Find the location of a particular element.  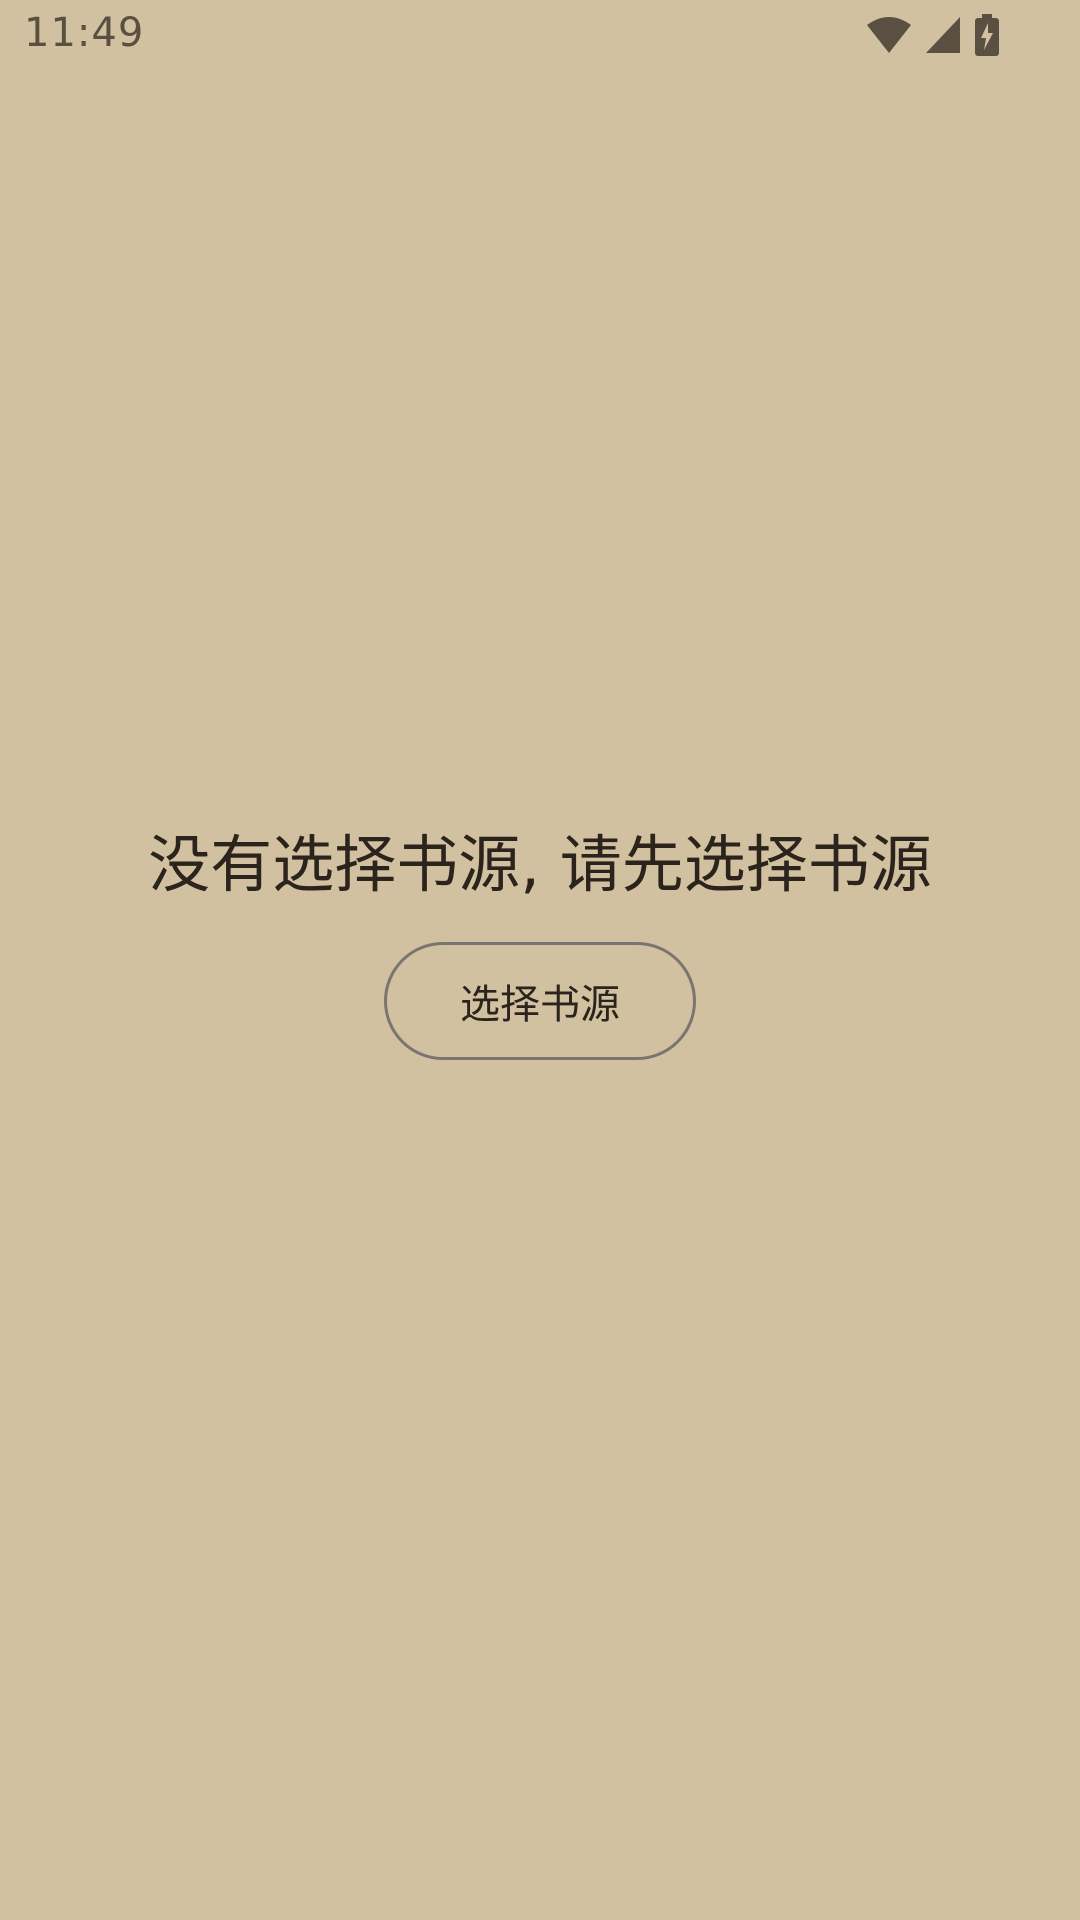

wifi-icon is located at coordinates (889, 35).